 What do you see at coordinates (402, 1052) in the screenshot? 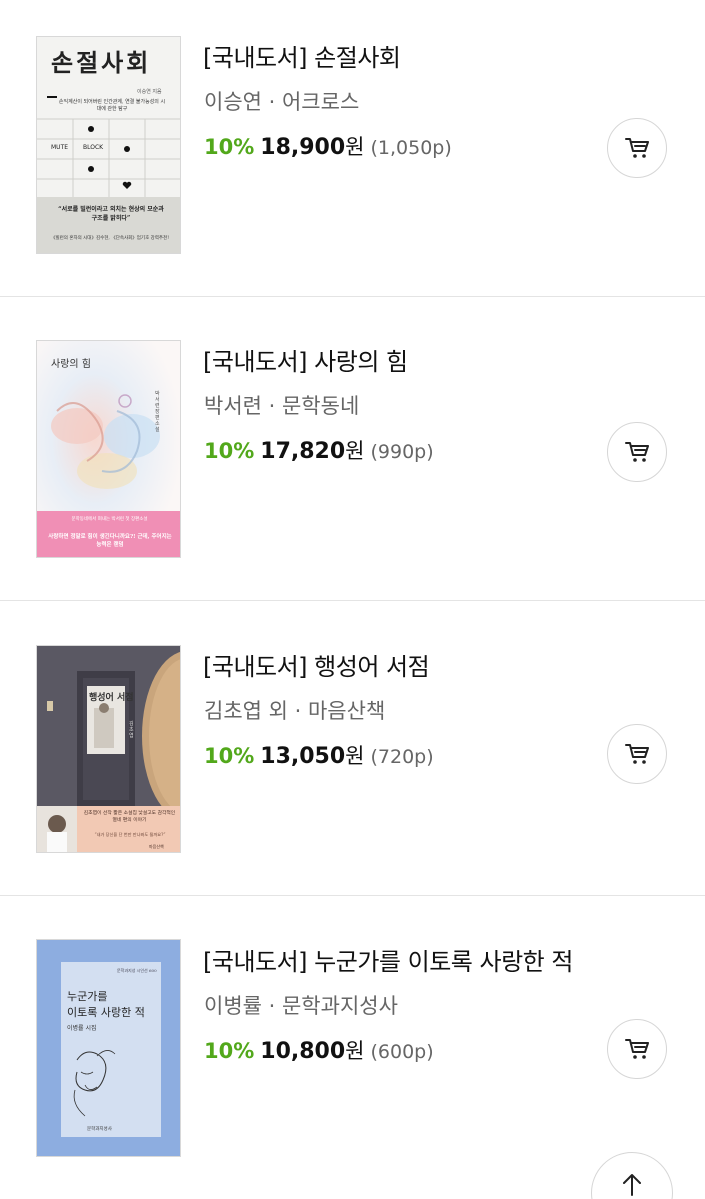
I see `page-count: (600p)` at bounding box center [402, 1052].